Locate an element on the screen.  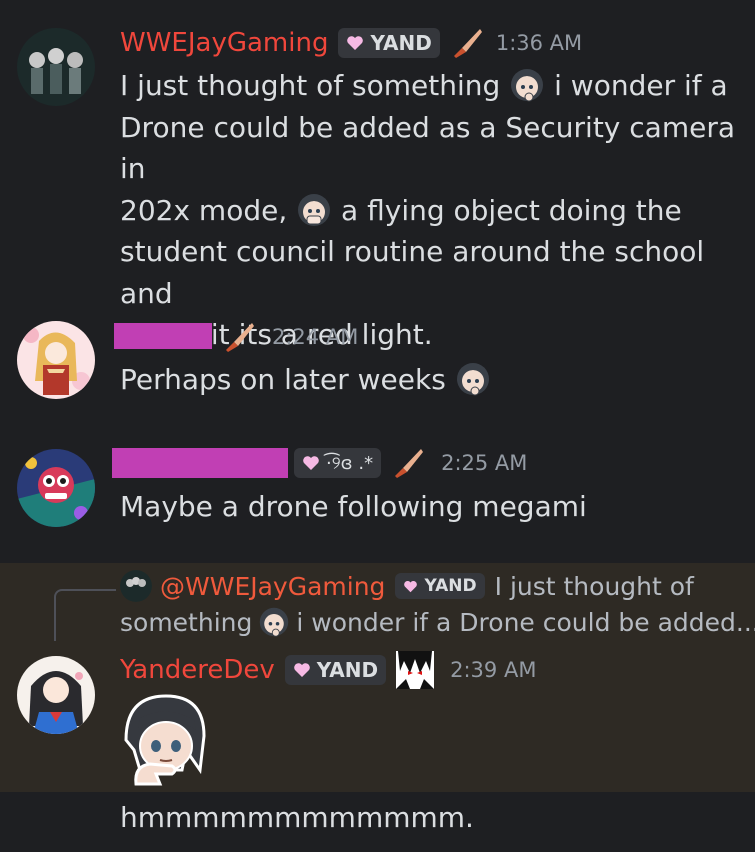
thinking-anime-sticker is located at coordinates (164, 738).